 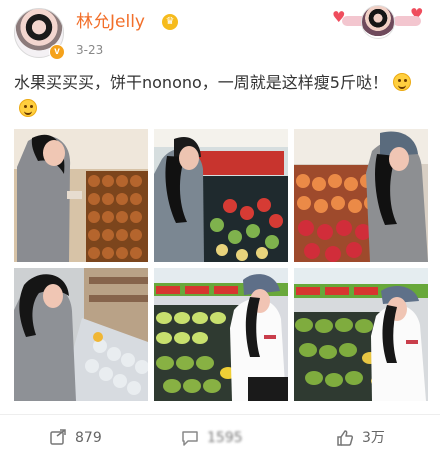 I want to click on decoration-avatar, so click(x=378, y=22).